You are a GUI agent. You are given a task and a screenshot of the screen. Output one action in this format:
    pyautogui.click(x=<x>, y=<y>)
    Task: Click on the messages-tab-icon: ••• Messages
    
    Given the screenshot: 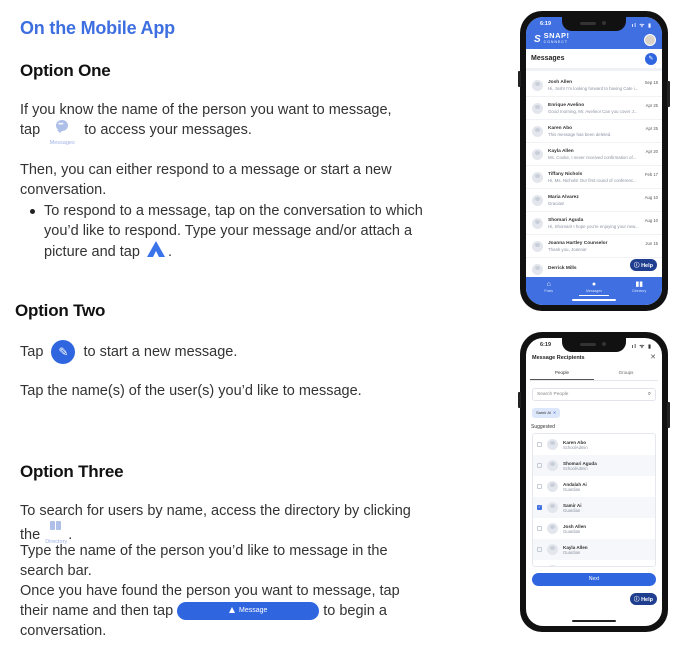 What is the action you would take?
    pyautogui.click(x=62, y=133)
    